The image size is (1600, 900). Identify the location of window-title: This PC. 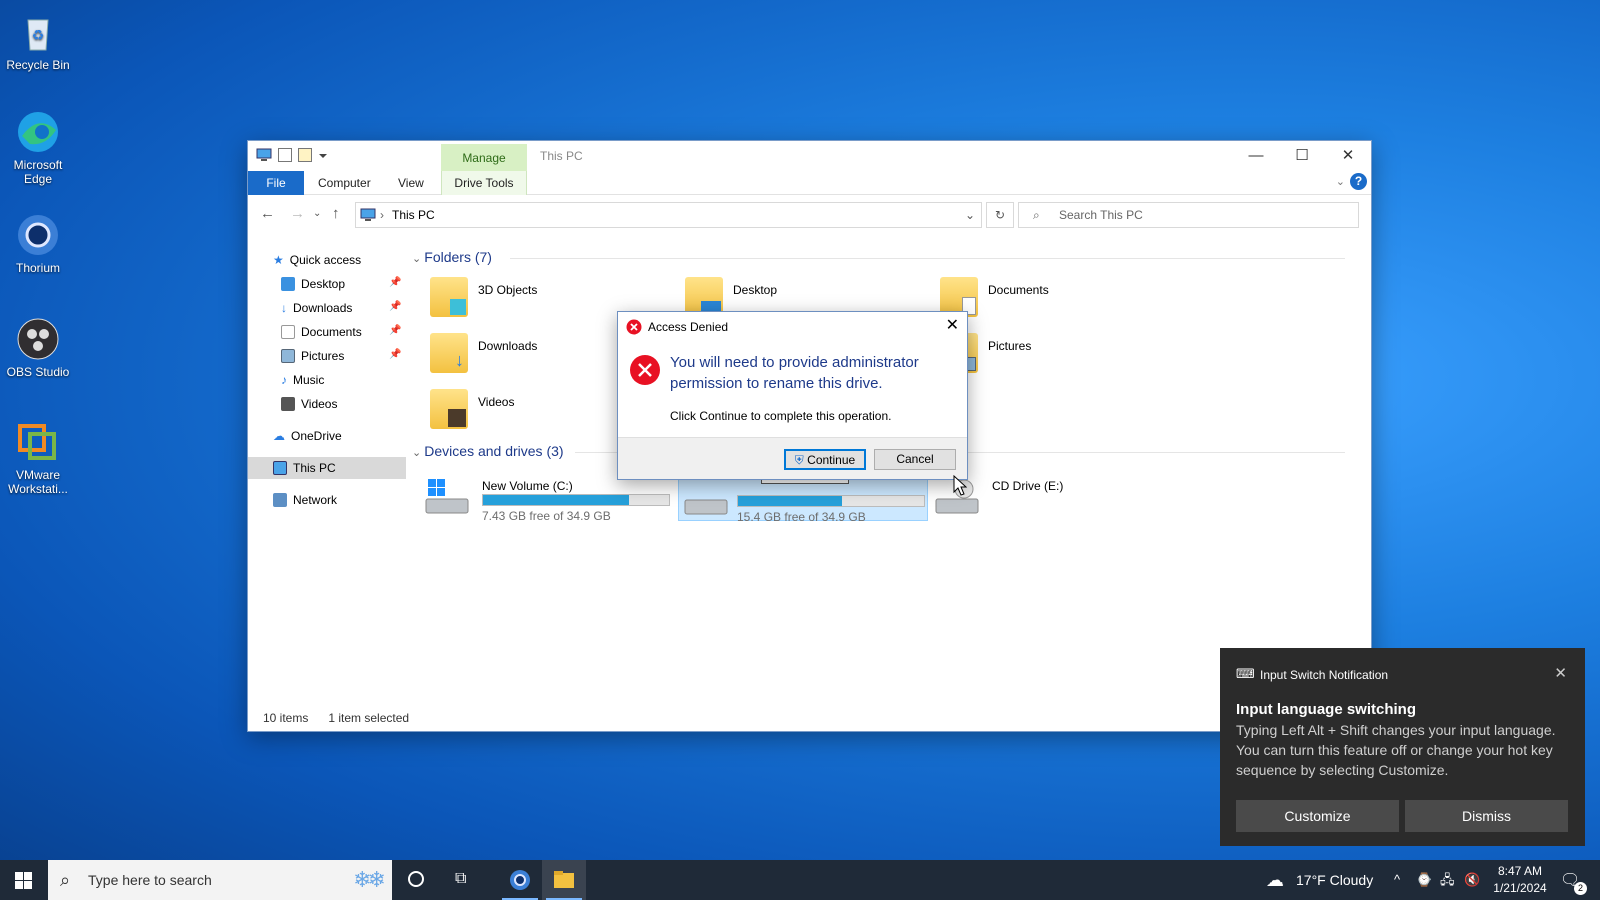
(561, 156).